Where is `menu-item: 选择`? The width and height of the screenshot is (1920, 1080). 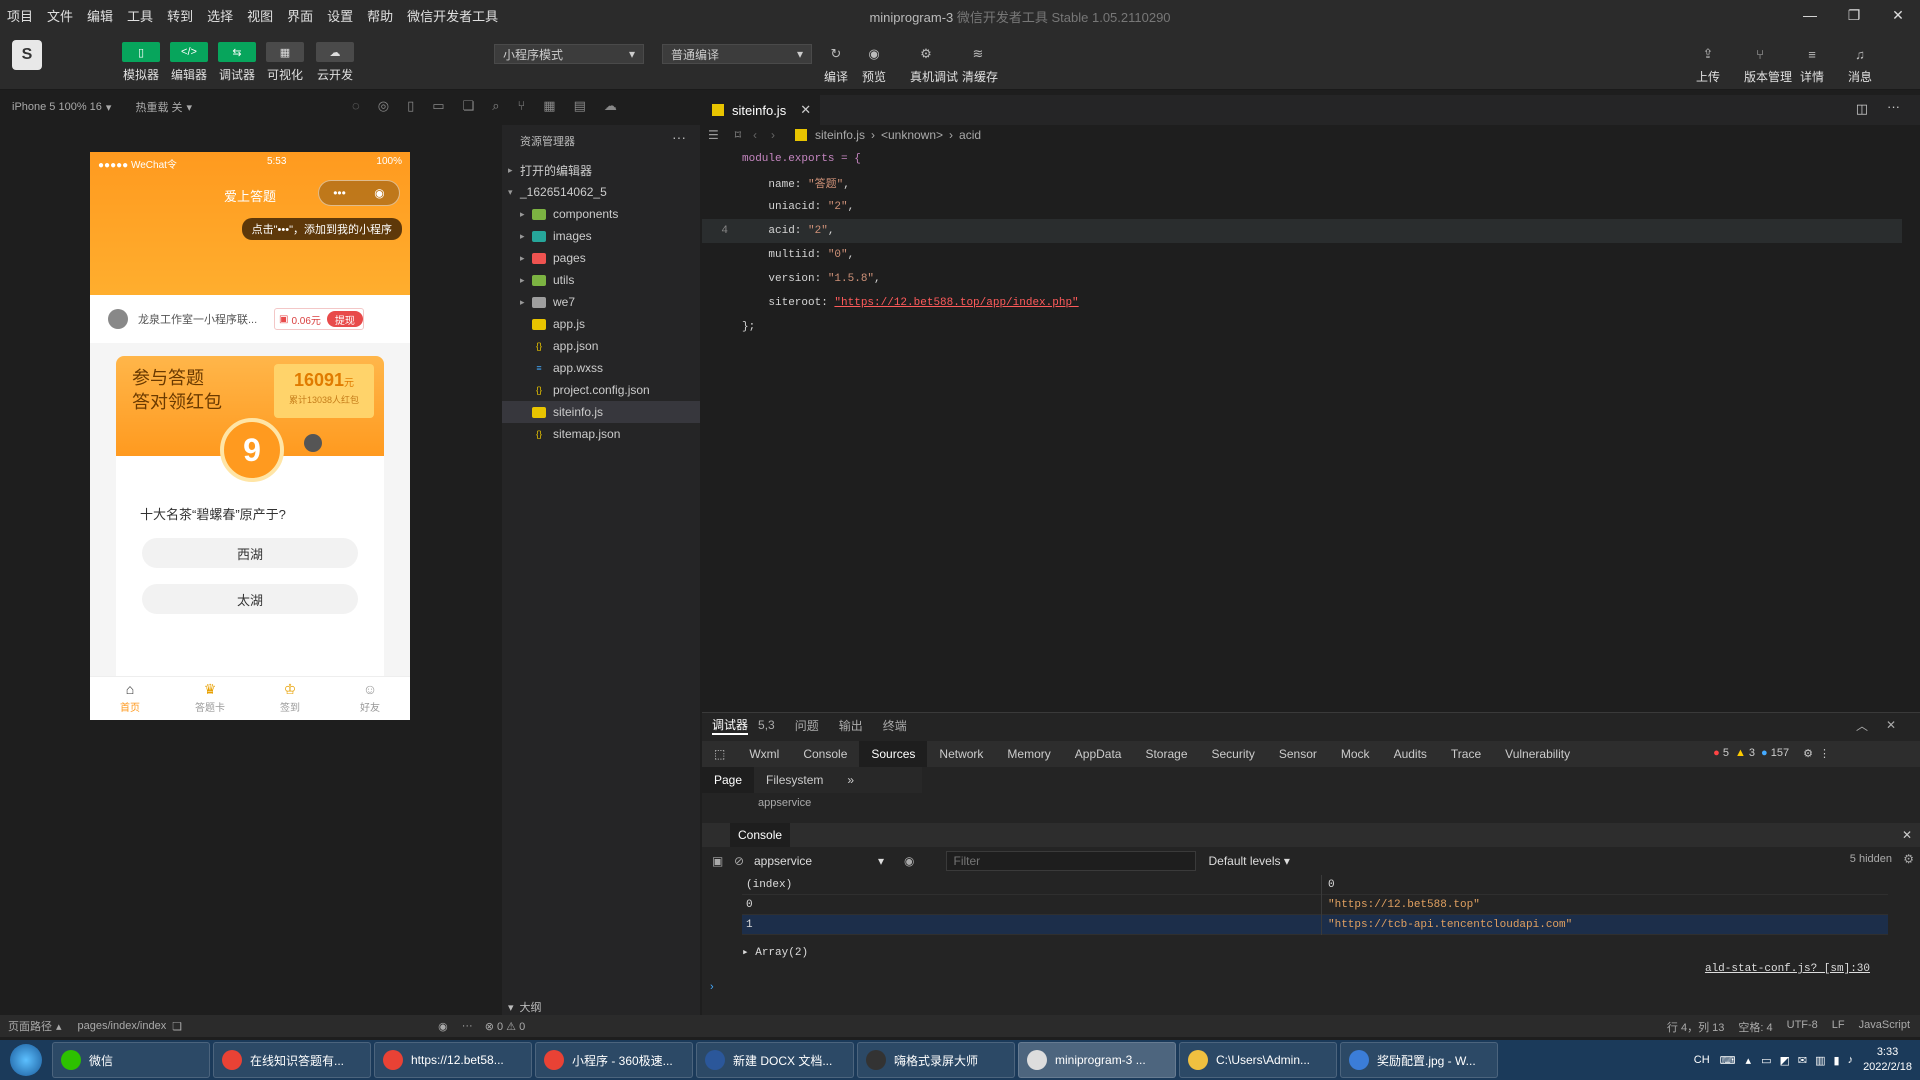
menu-item: 选择 is located at coordinates (220, 15).